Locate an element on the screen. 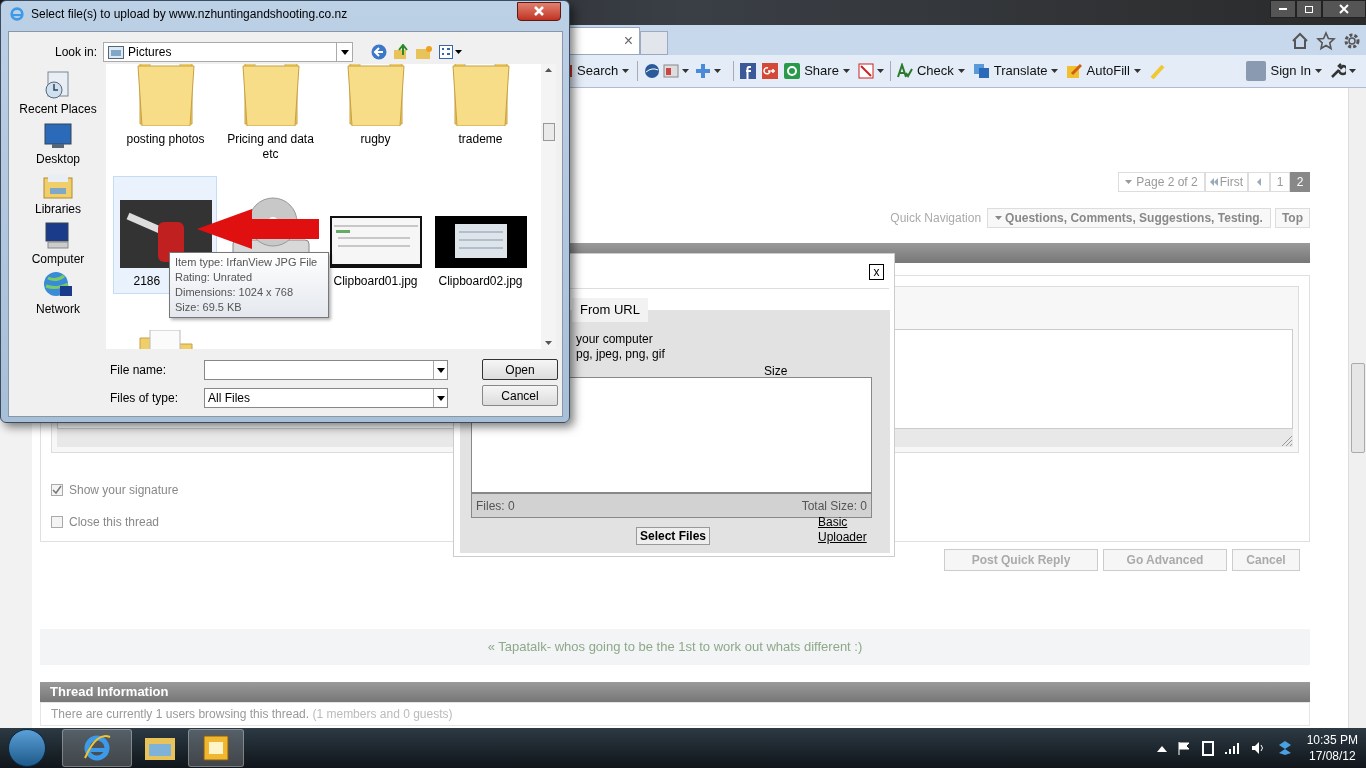 The width and height of the screenshot is (1366, 768). open-button: Open is located at coordinates (520, 369).